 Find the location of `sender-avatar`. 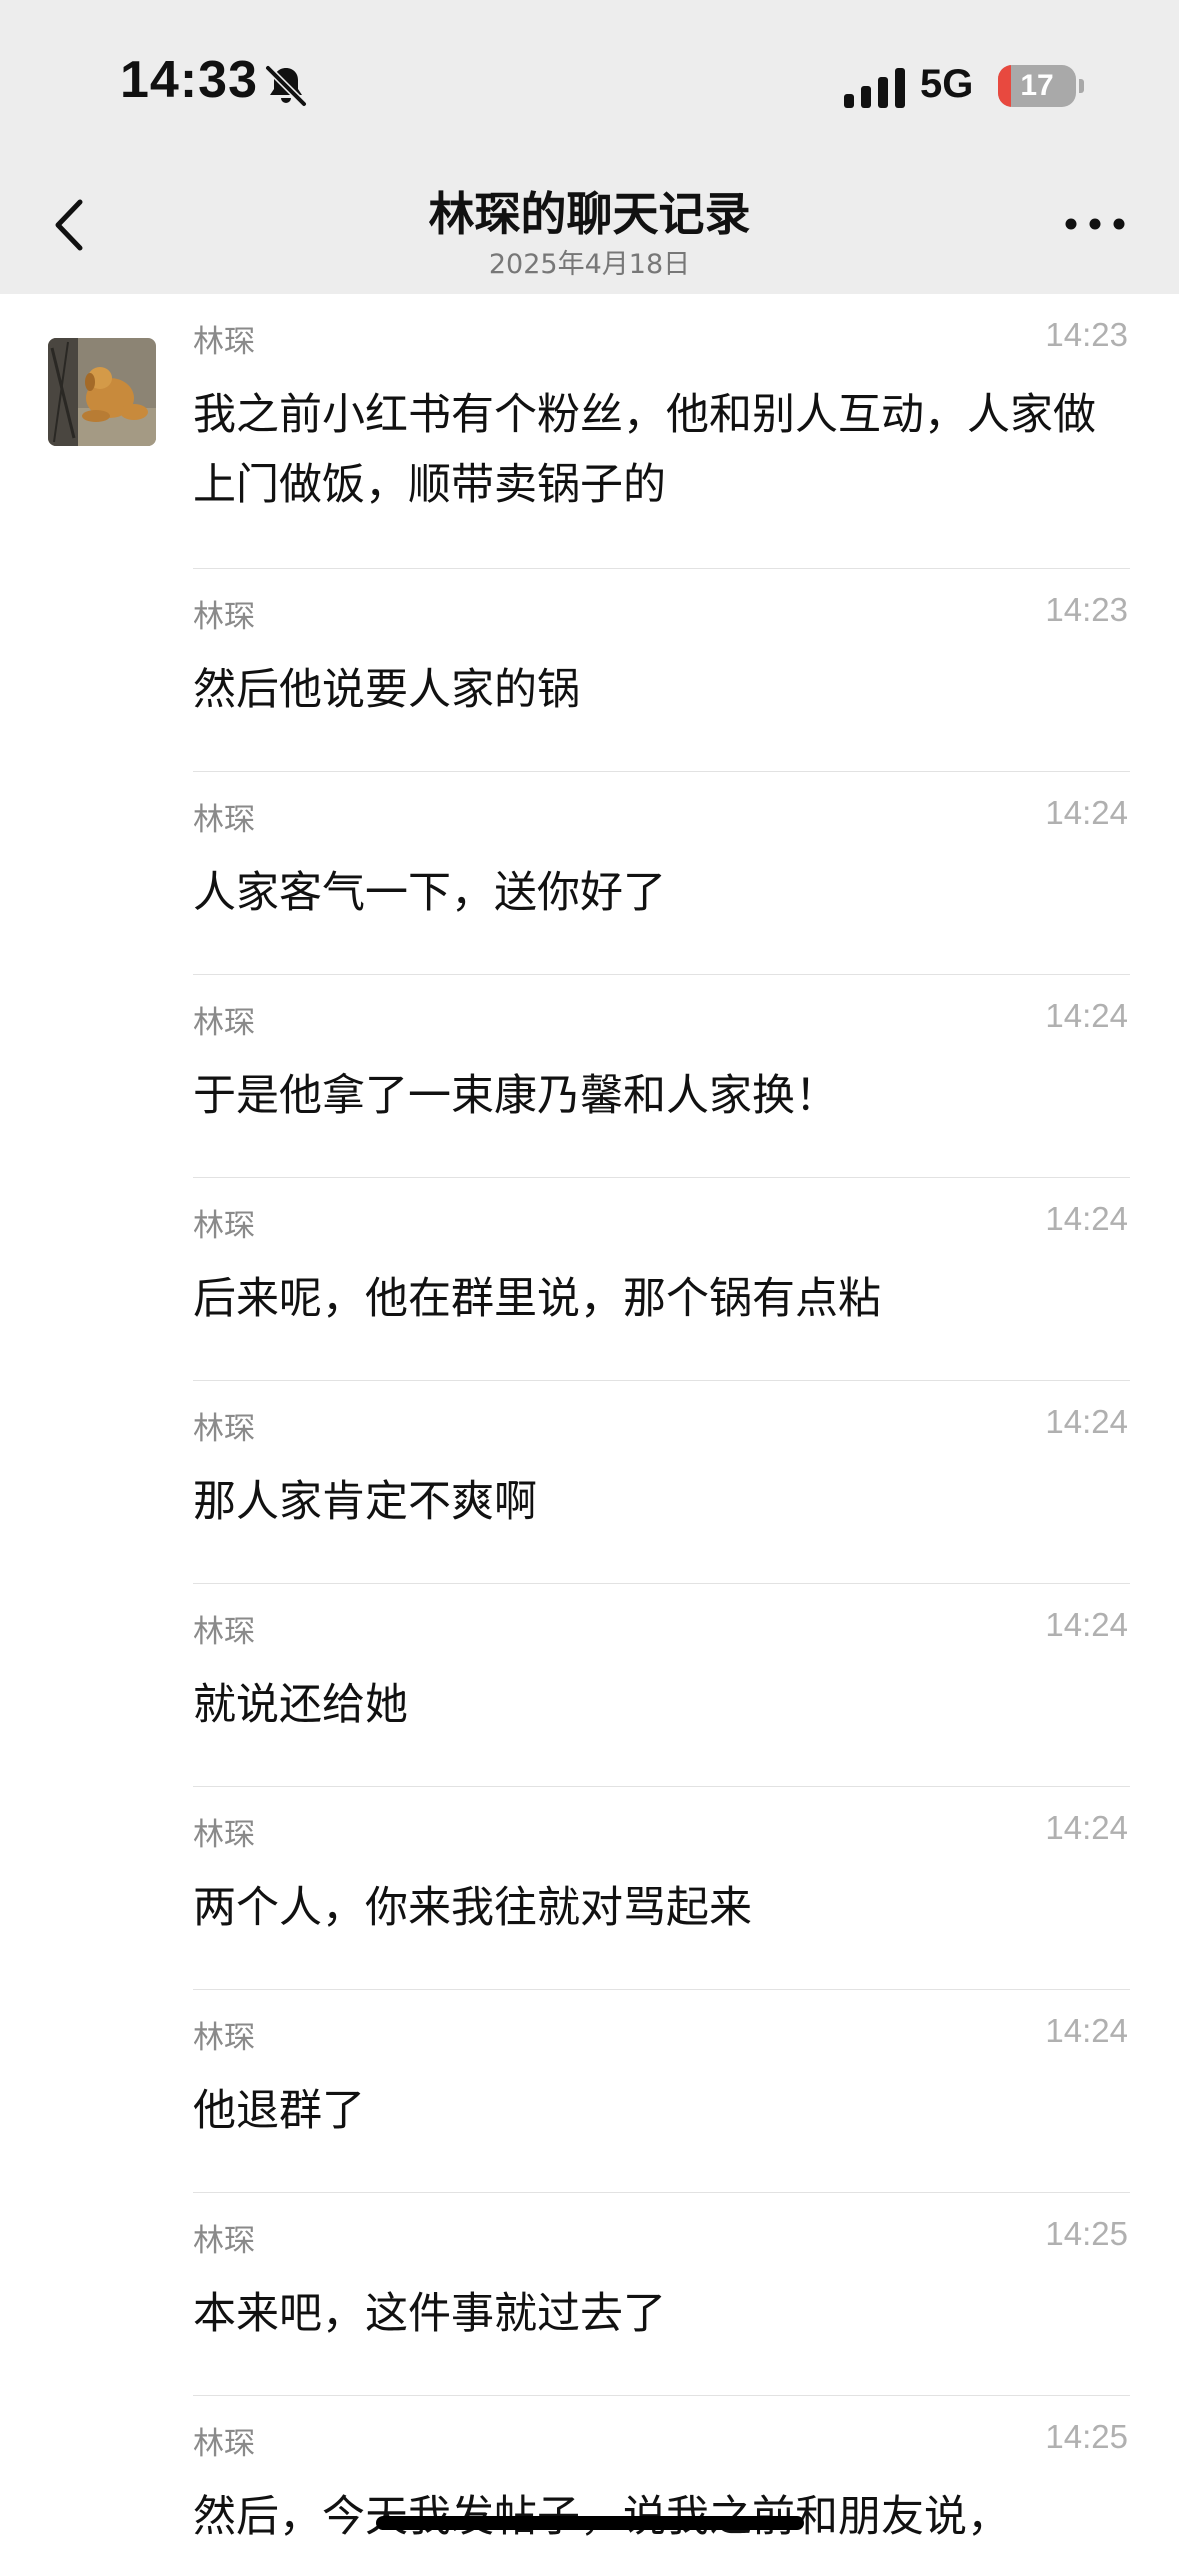

sender-avatar is located at coordinates (102, 392).